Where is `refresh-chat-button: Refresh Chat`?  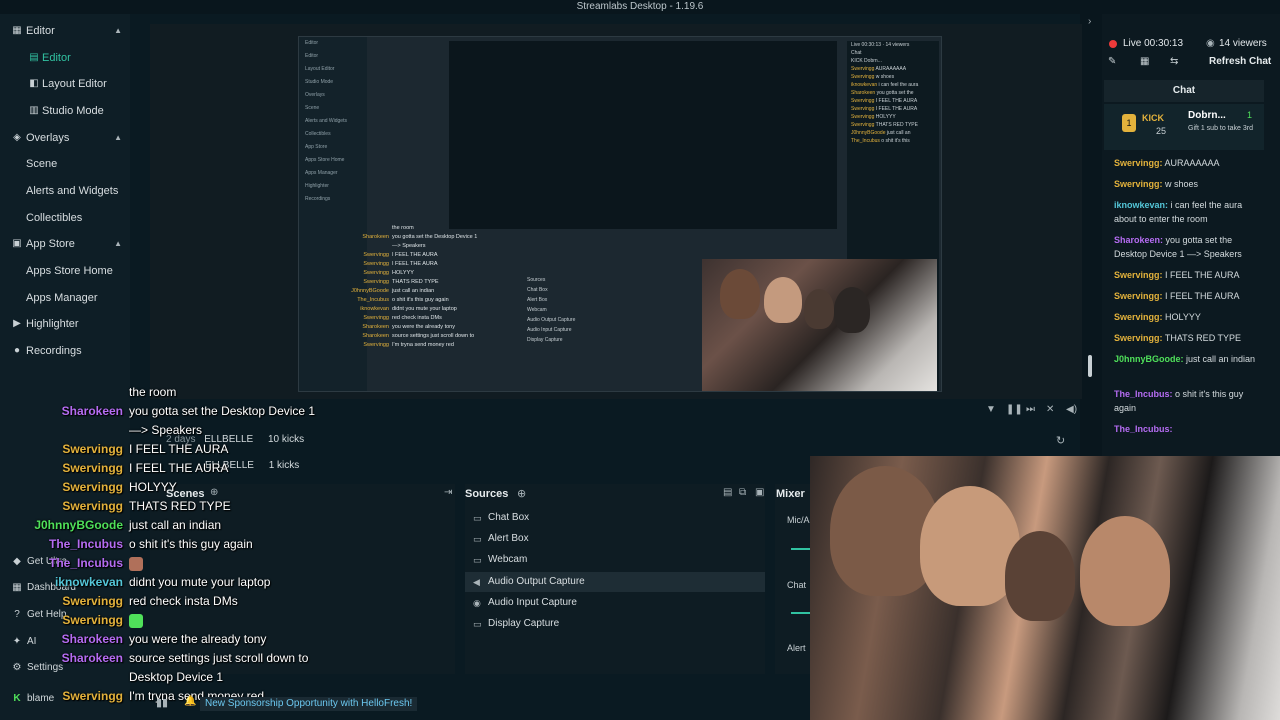
refresh-chat-button: Refresh Chat is located at coordinates (1240, 61).